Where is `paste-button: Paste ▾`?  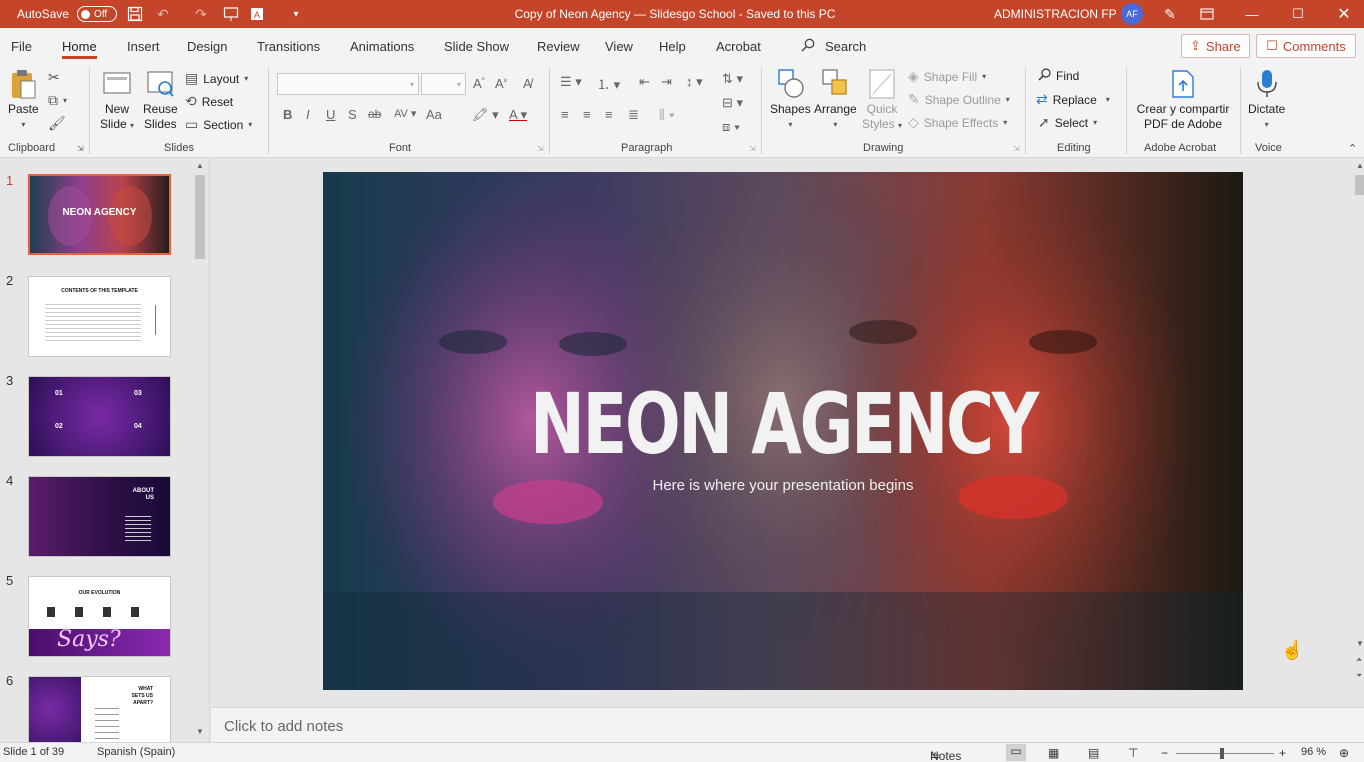
paste-button: Paste ▾ is located at coordinates (23, 100).